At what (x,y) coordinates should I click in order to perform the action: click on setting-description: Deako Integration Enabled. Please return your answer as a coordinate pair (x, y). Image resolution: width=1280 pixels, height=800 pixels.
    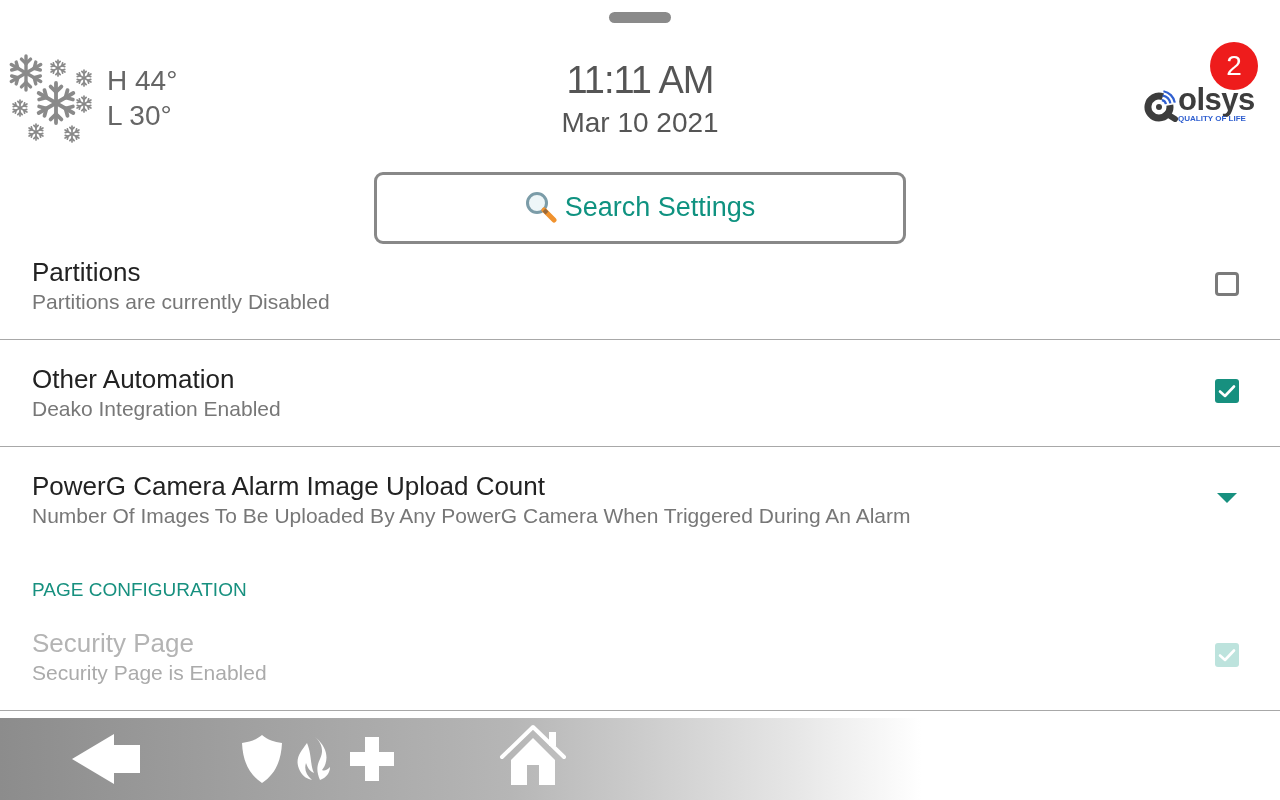
    Looking at the image, I should click on (156, 409).